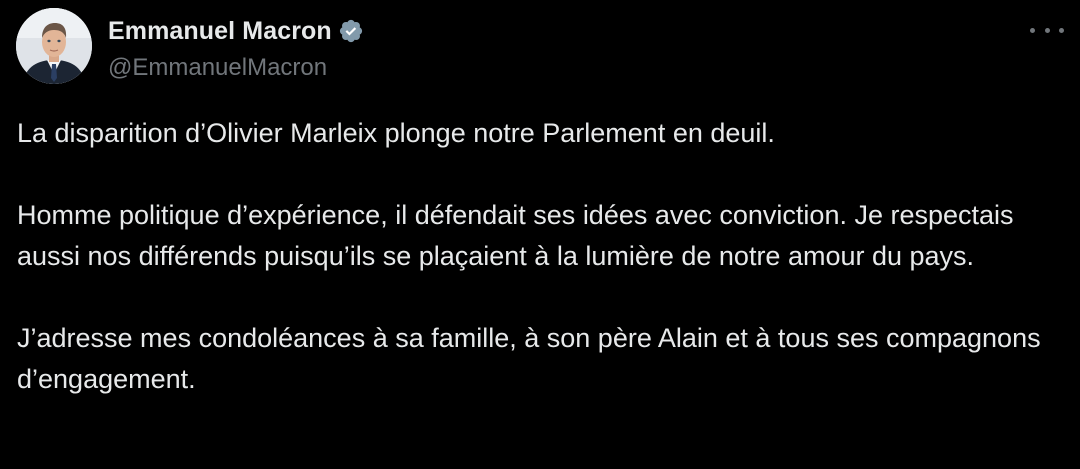  I want to click on display-name-row: Emmanuel Macron, so click(236, 31).